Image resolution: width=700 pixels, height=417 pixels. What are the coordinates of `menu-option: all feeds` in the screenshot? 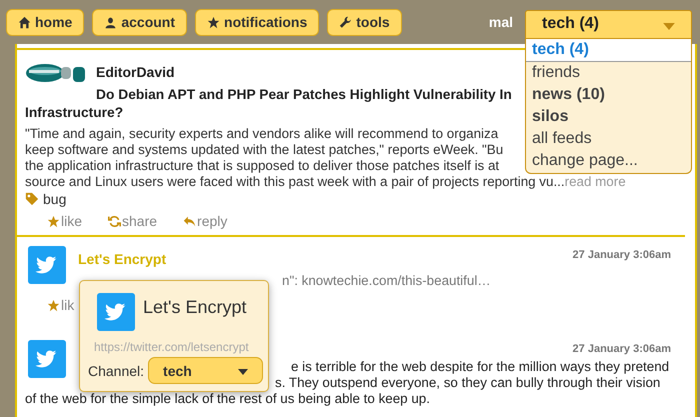 It's located at (608, 139).